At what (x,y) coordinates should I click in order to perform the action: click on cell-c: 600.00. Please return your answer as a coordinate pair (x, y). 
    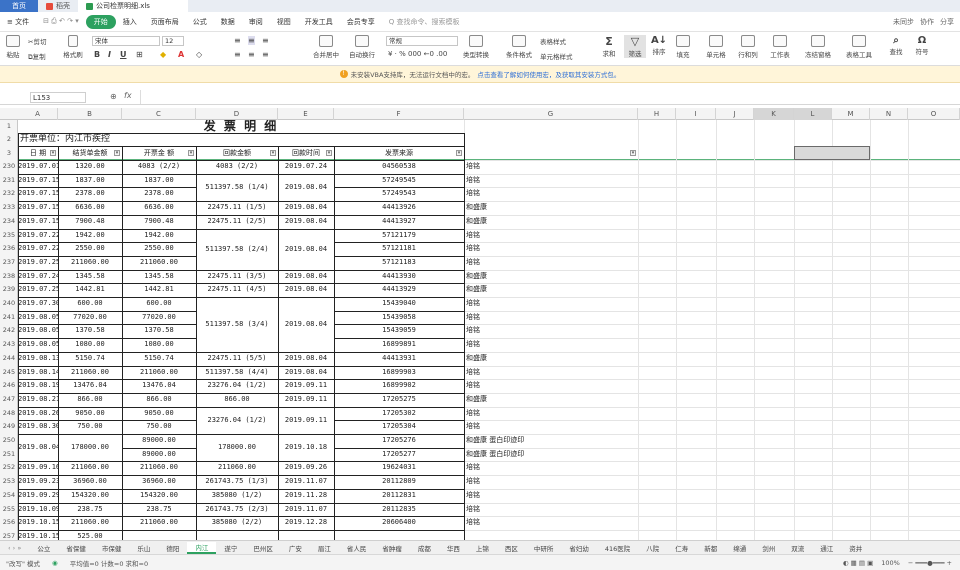
    Looking at the image, I should click on (159, 304).